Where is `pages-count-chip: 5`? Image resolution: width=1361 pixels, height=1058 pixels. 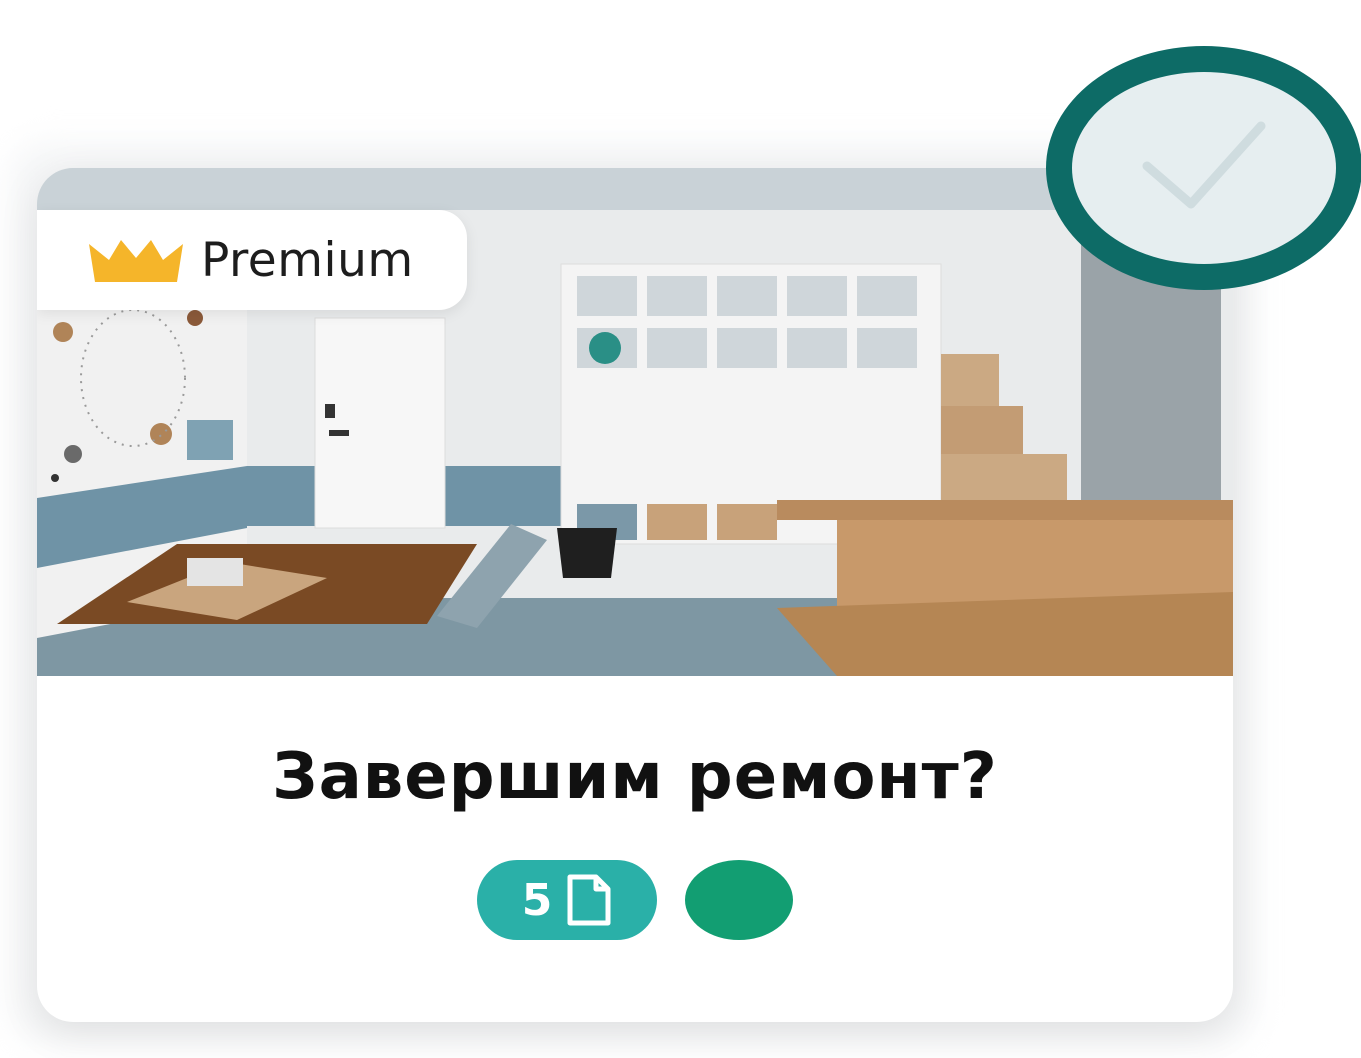 pages-count-chip: 5 is located at coordinates (567, 900).